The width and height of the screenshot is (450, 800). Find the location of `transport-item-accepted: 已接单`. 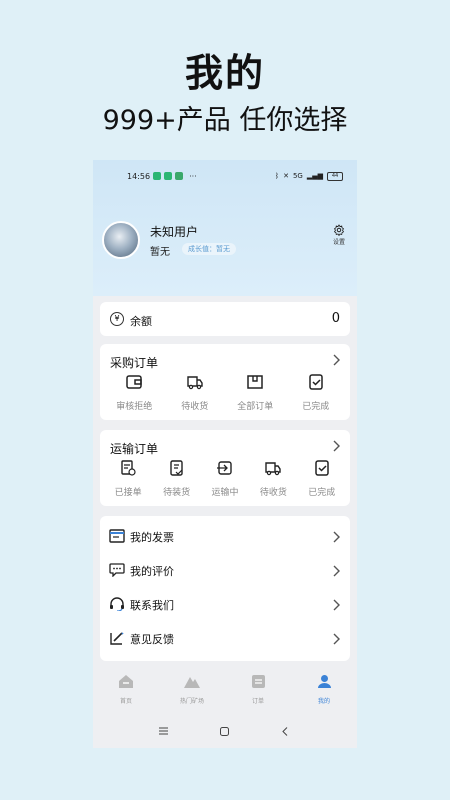

transport-item-accepted: 已接单 is located at coordinates (128, 479).